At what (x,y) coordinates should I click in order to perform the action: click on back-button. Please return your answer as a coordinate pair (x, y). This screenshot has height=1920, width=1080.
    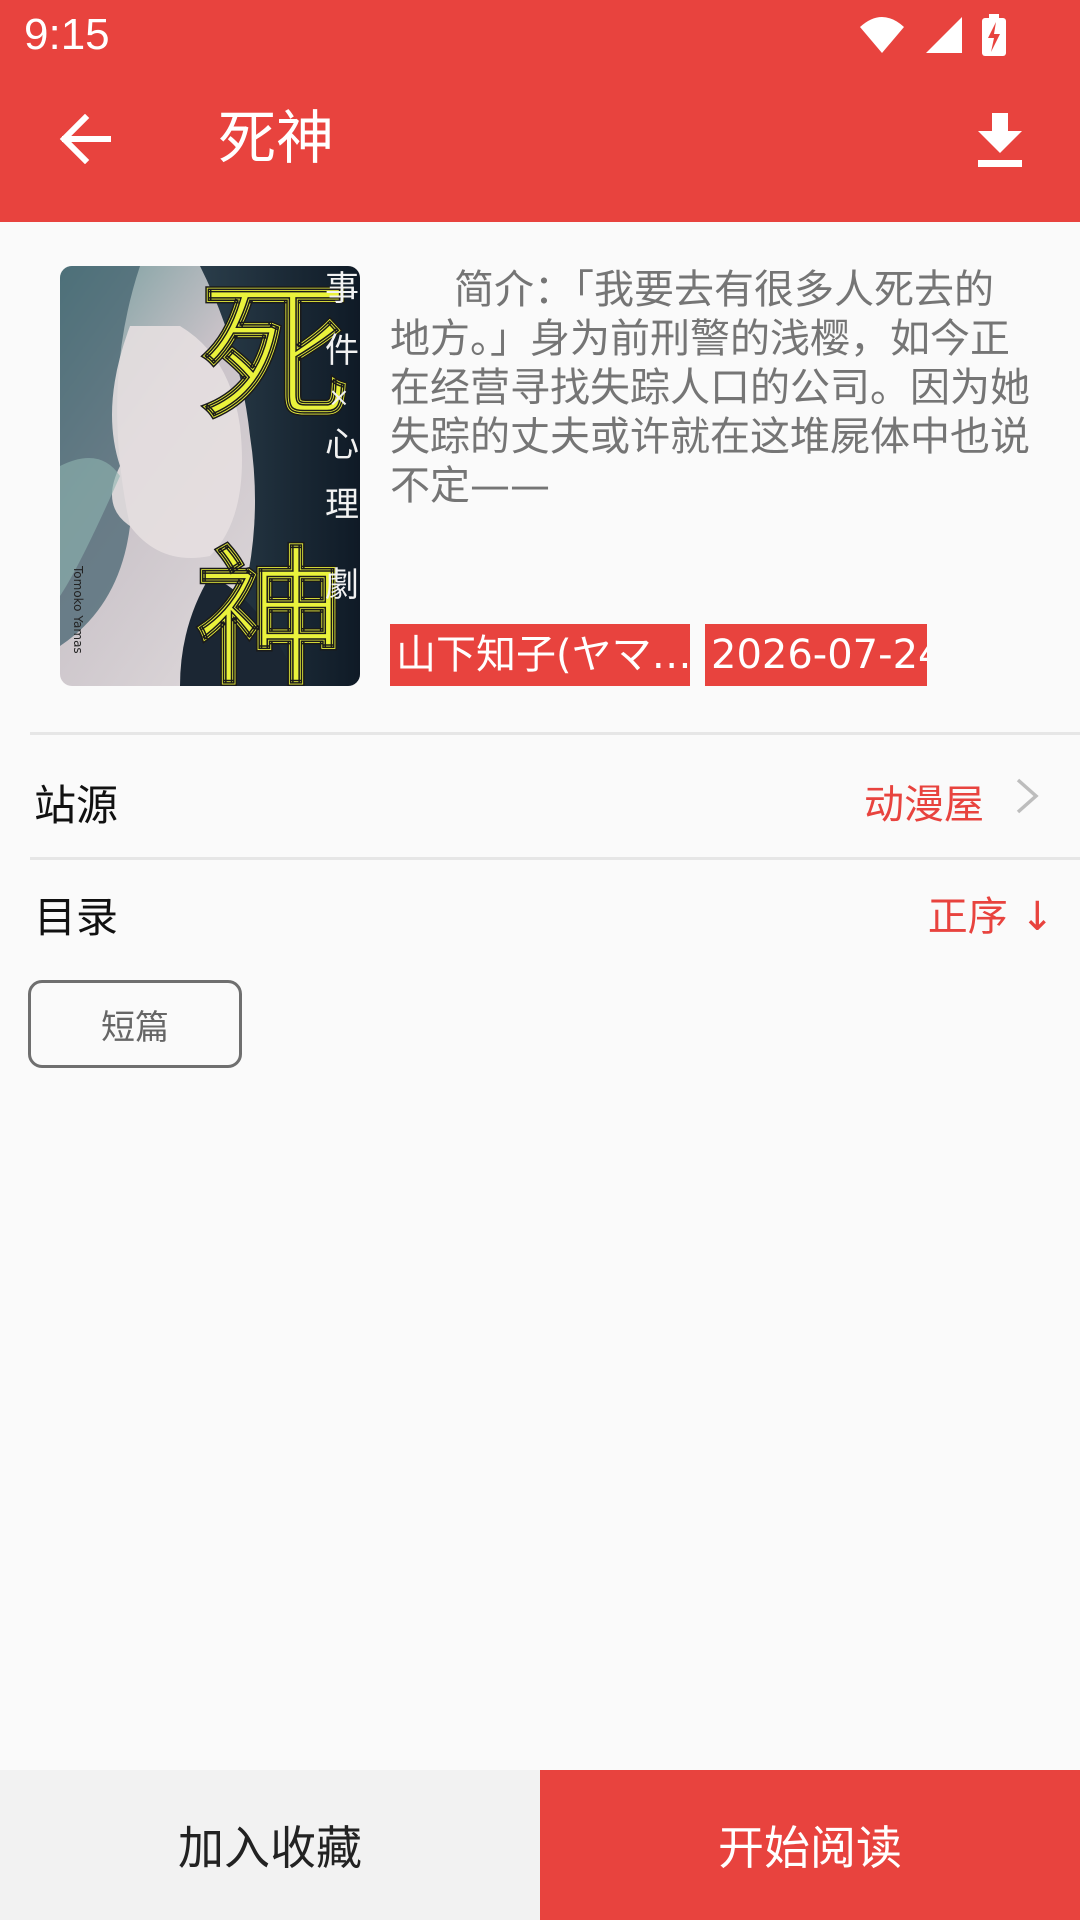
    Looking at the image, I should click on (85, 139).